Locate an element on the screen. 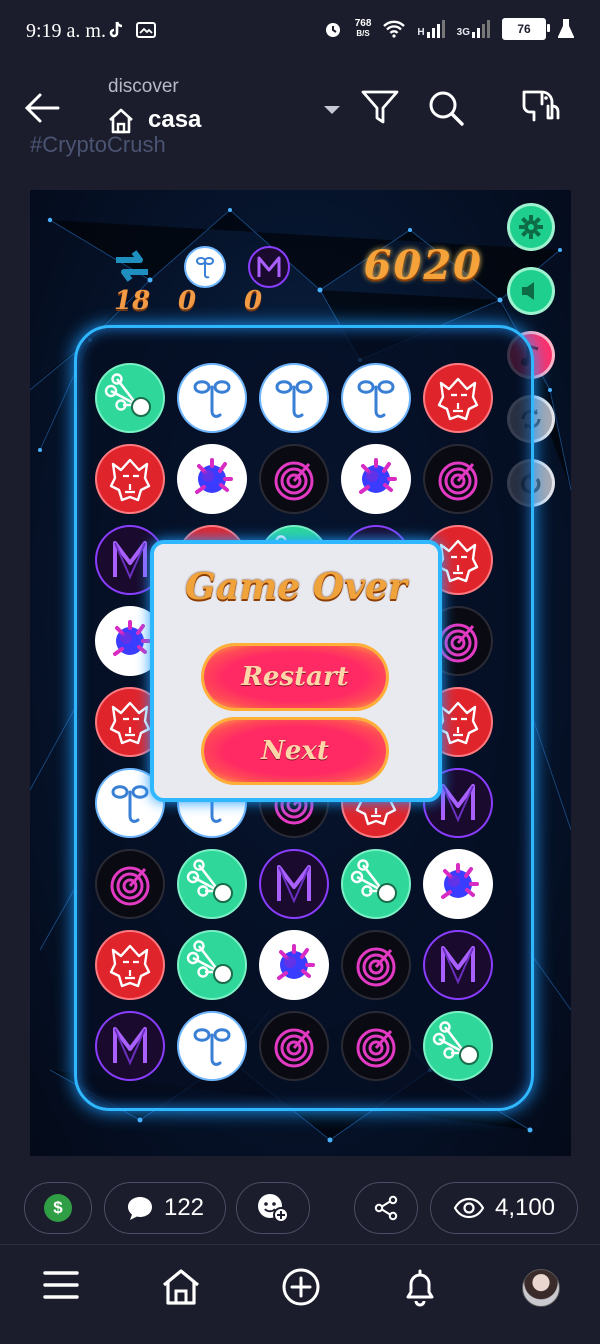 Image resolution: width=600 pixels, height=1344 pixels. settings-button is located at coordinates (531, 227).